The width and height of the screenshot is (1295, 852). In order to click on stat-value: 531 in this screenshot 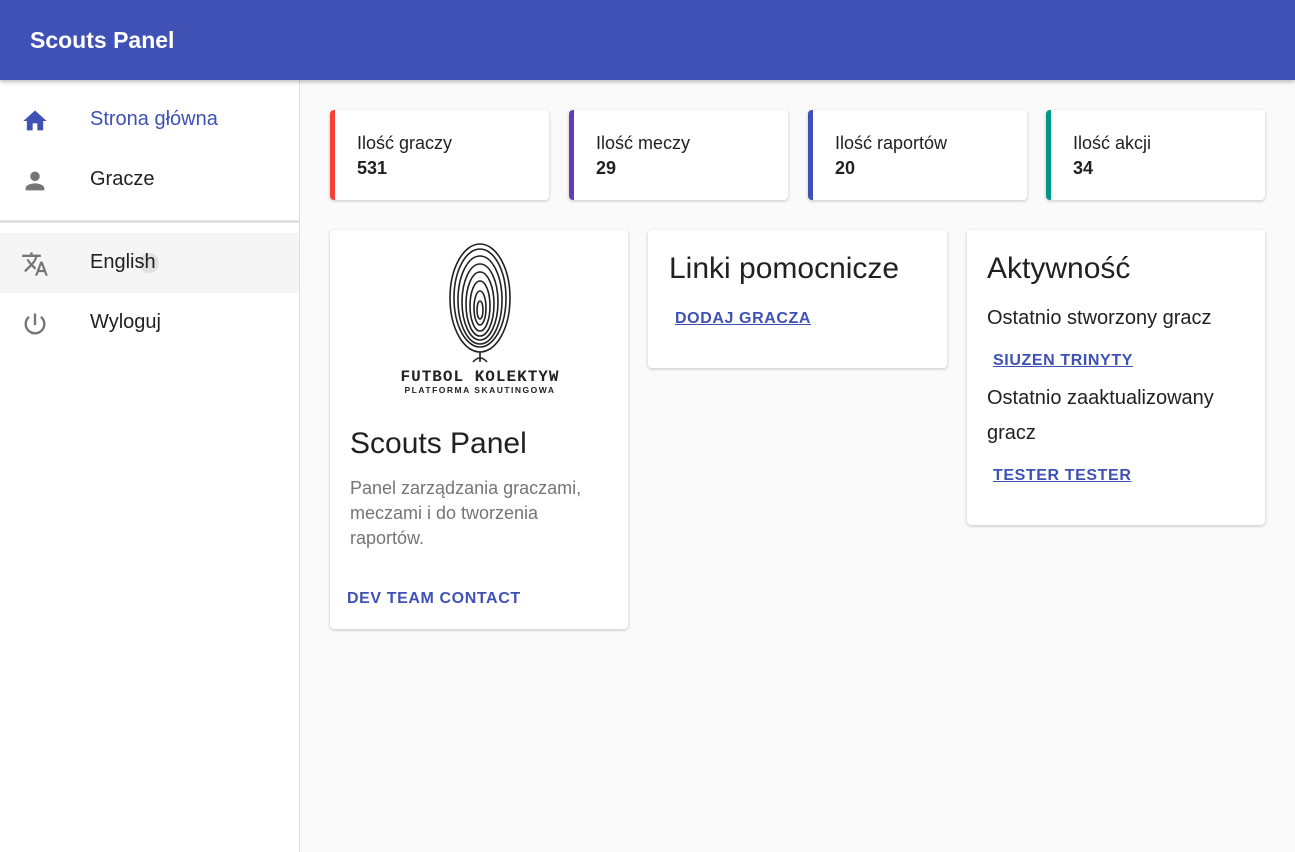, I will do `click(372, 168)`.